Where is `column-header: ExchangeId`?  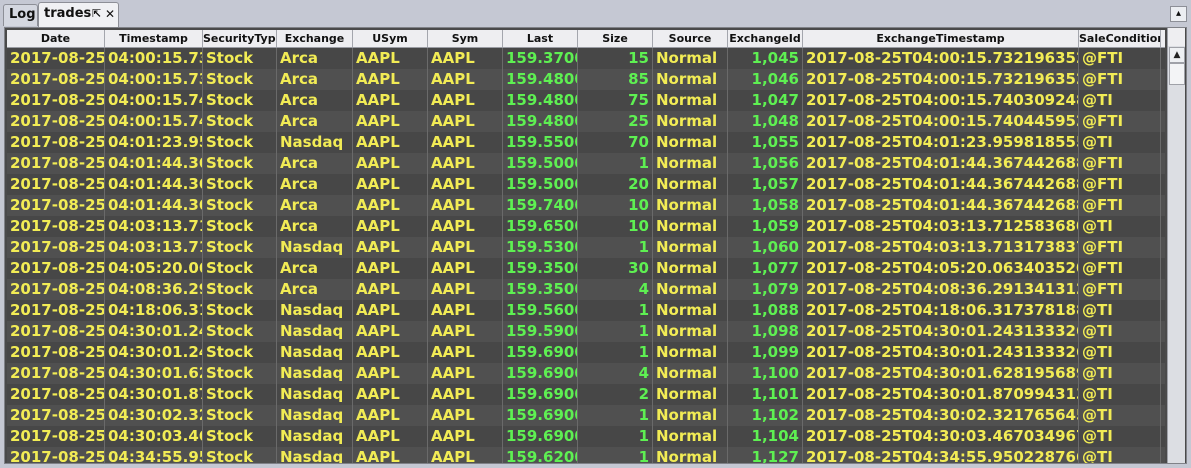 column-header: ExchangeId is located at coordinates (765, 38).